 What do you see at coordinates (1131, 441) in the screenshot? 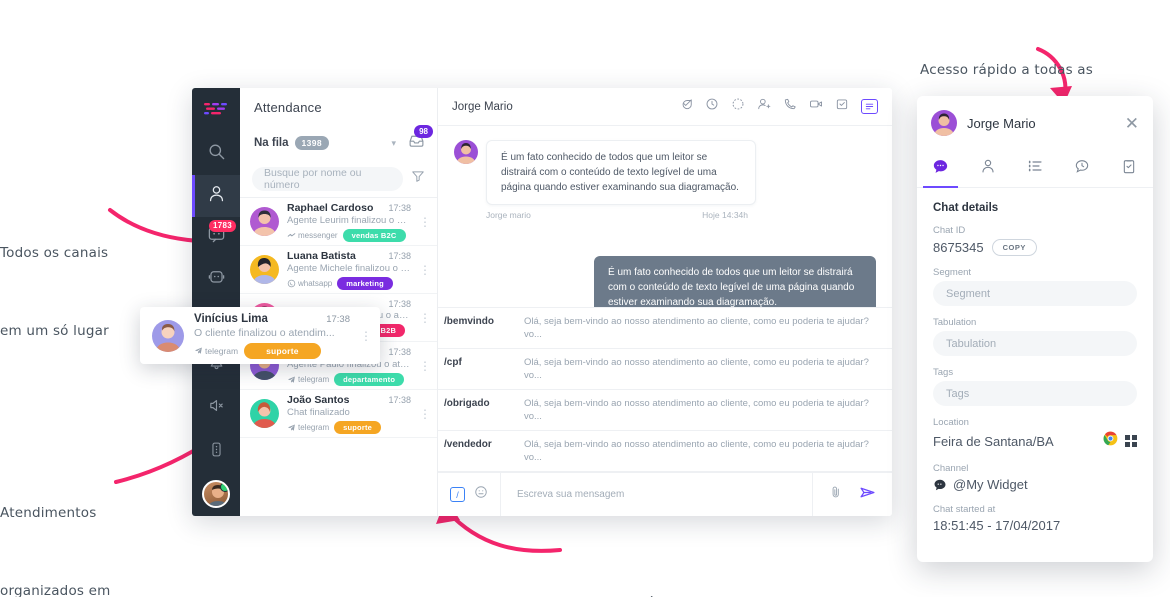
I see `windows-icon` at bounding box center [1131, 441].